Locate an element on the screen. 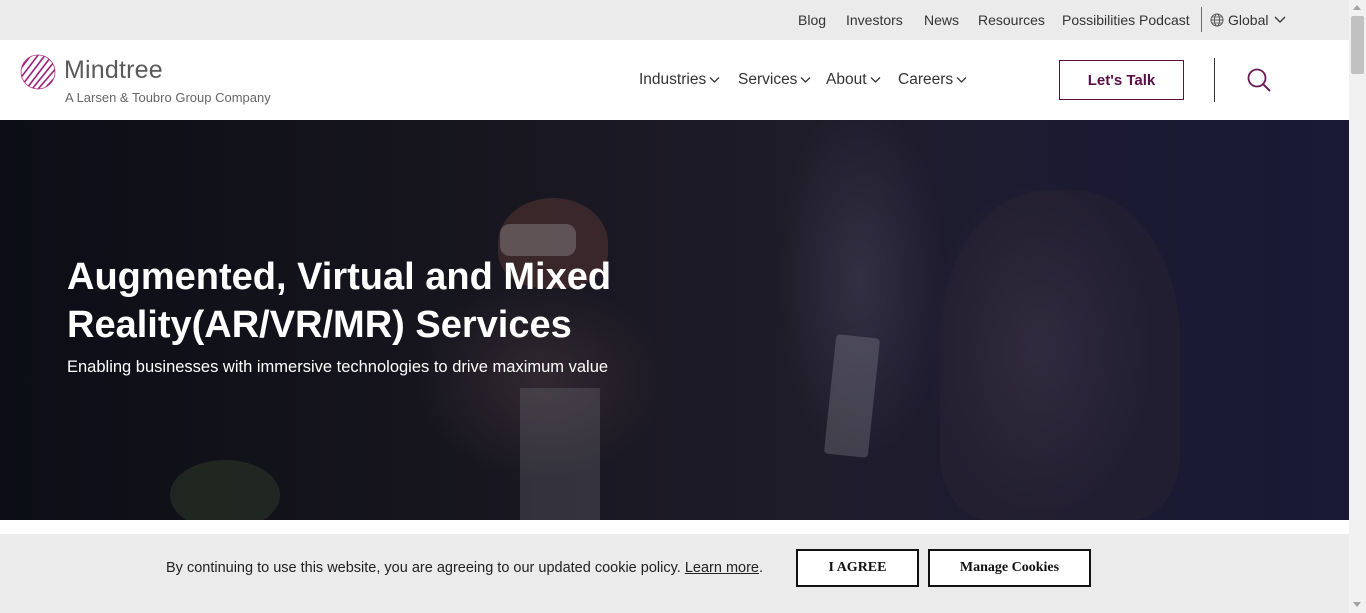 The image size is (1366, 613). region-label: Global is located at coordinates (1248, 20).